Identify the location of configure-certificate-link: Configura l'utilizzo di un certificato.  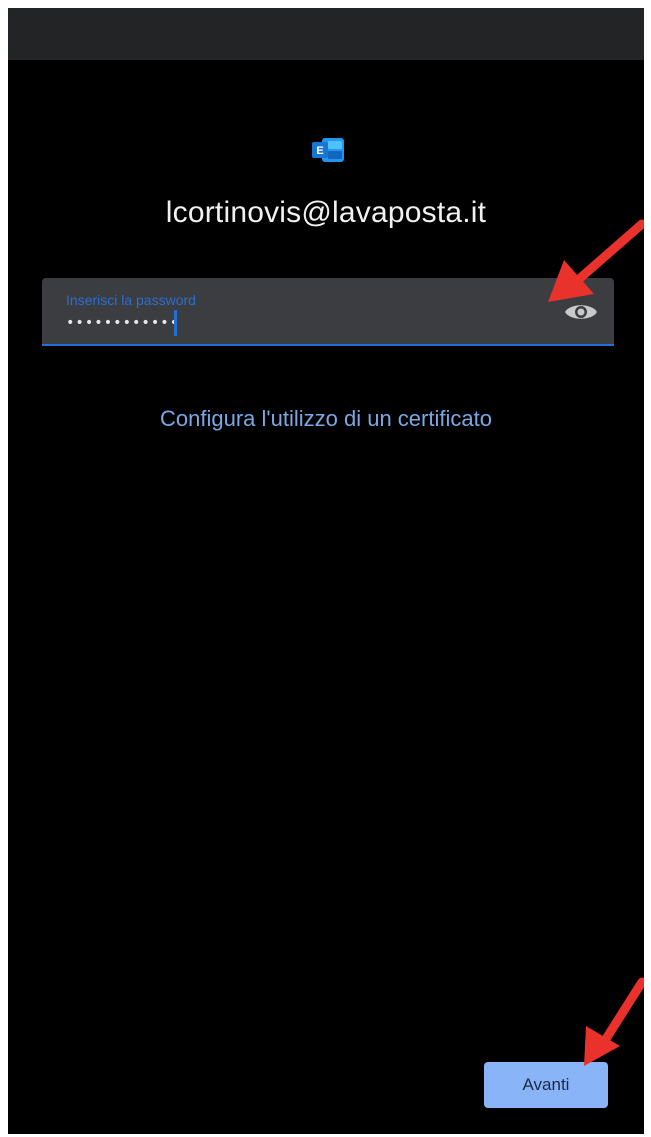
(326, 419).